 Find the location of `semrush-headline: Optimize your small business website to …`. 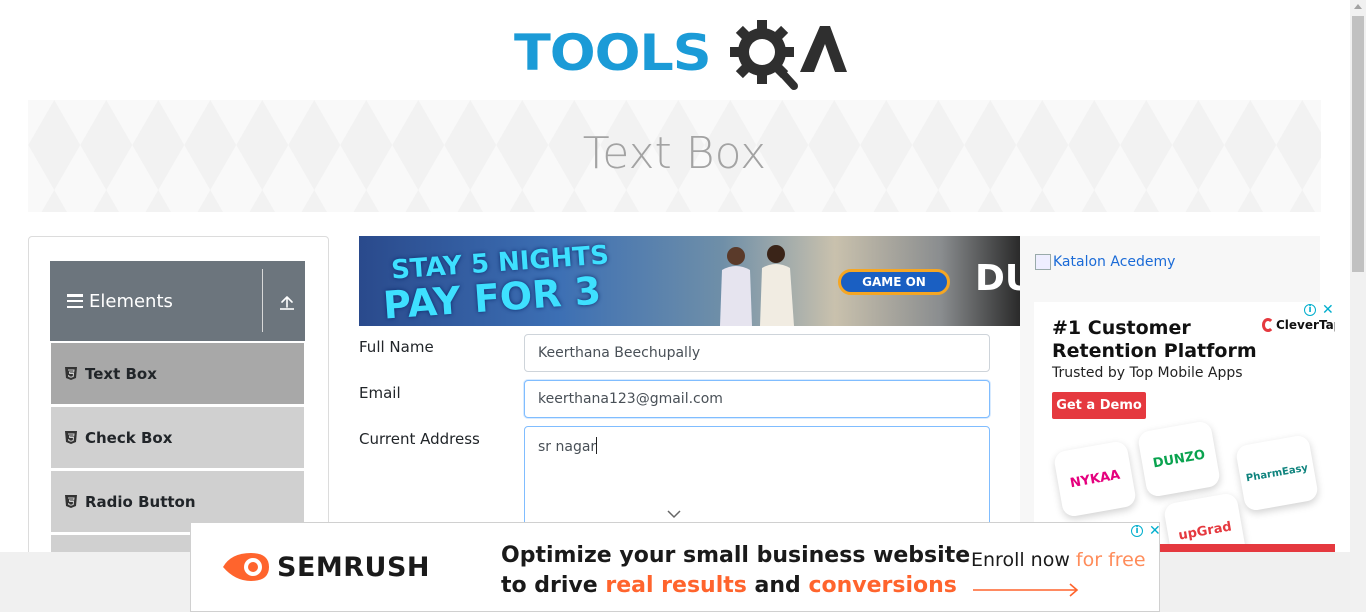

semrush-headline: Optimize your small business website to … is located at coordinates (735, 571).